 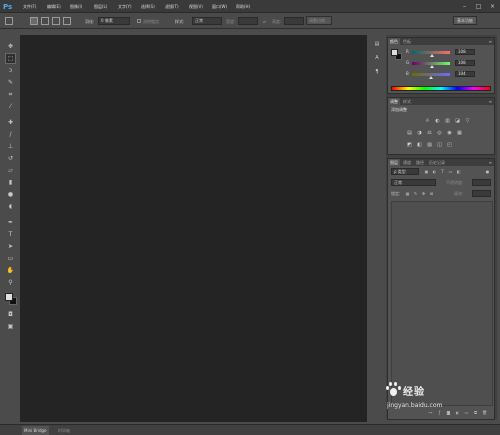 I want to click on type-tool-icon: T, so click(x=10, y=234).